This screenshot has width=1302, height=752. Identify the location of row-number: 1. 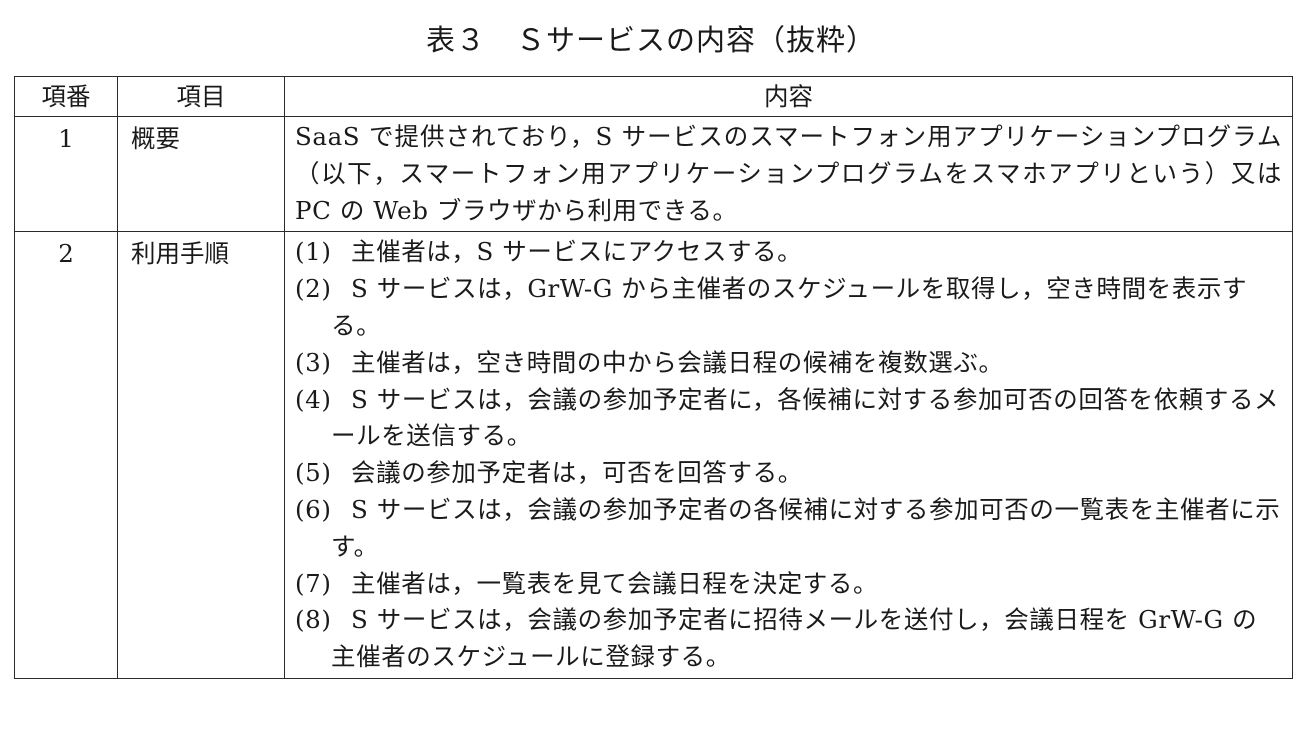
(66, 174).